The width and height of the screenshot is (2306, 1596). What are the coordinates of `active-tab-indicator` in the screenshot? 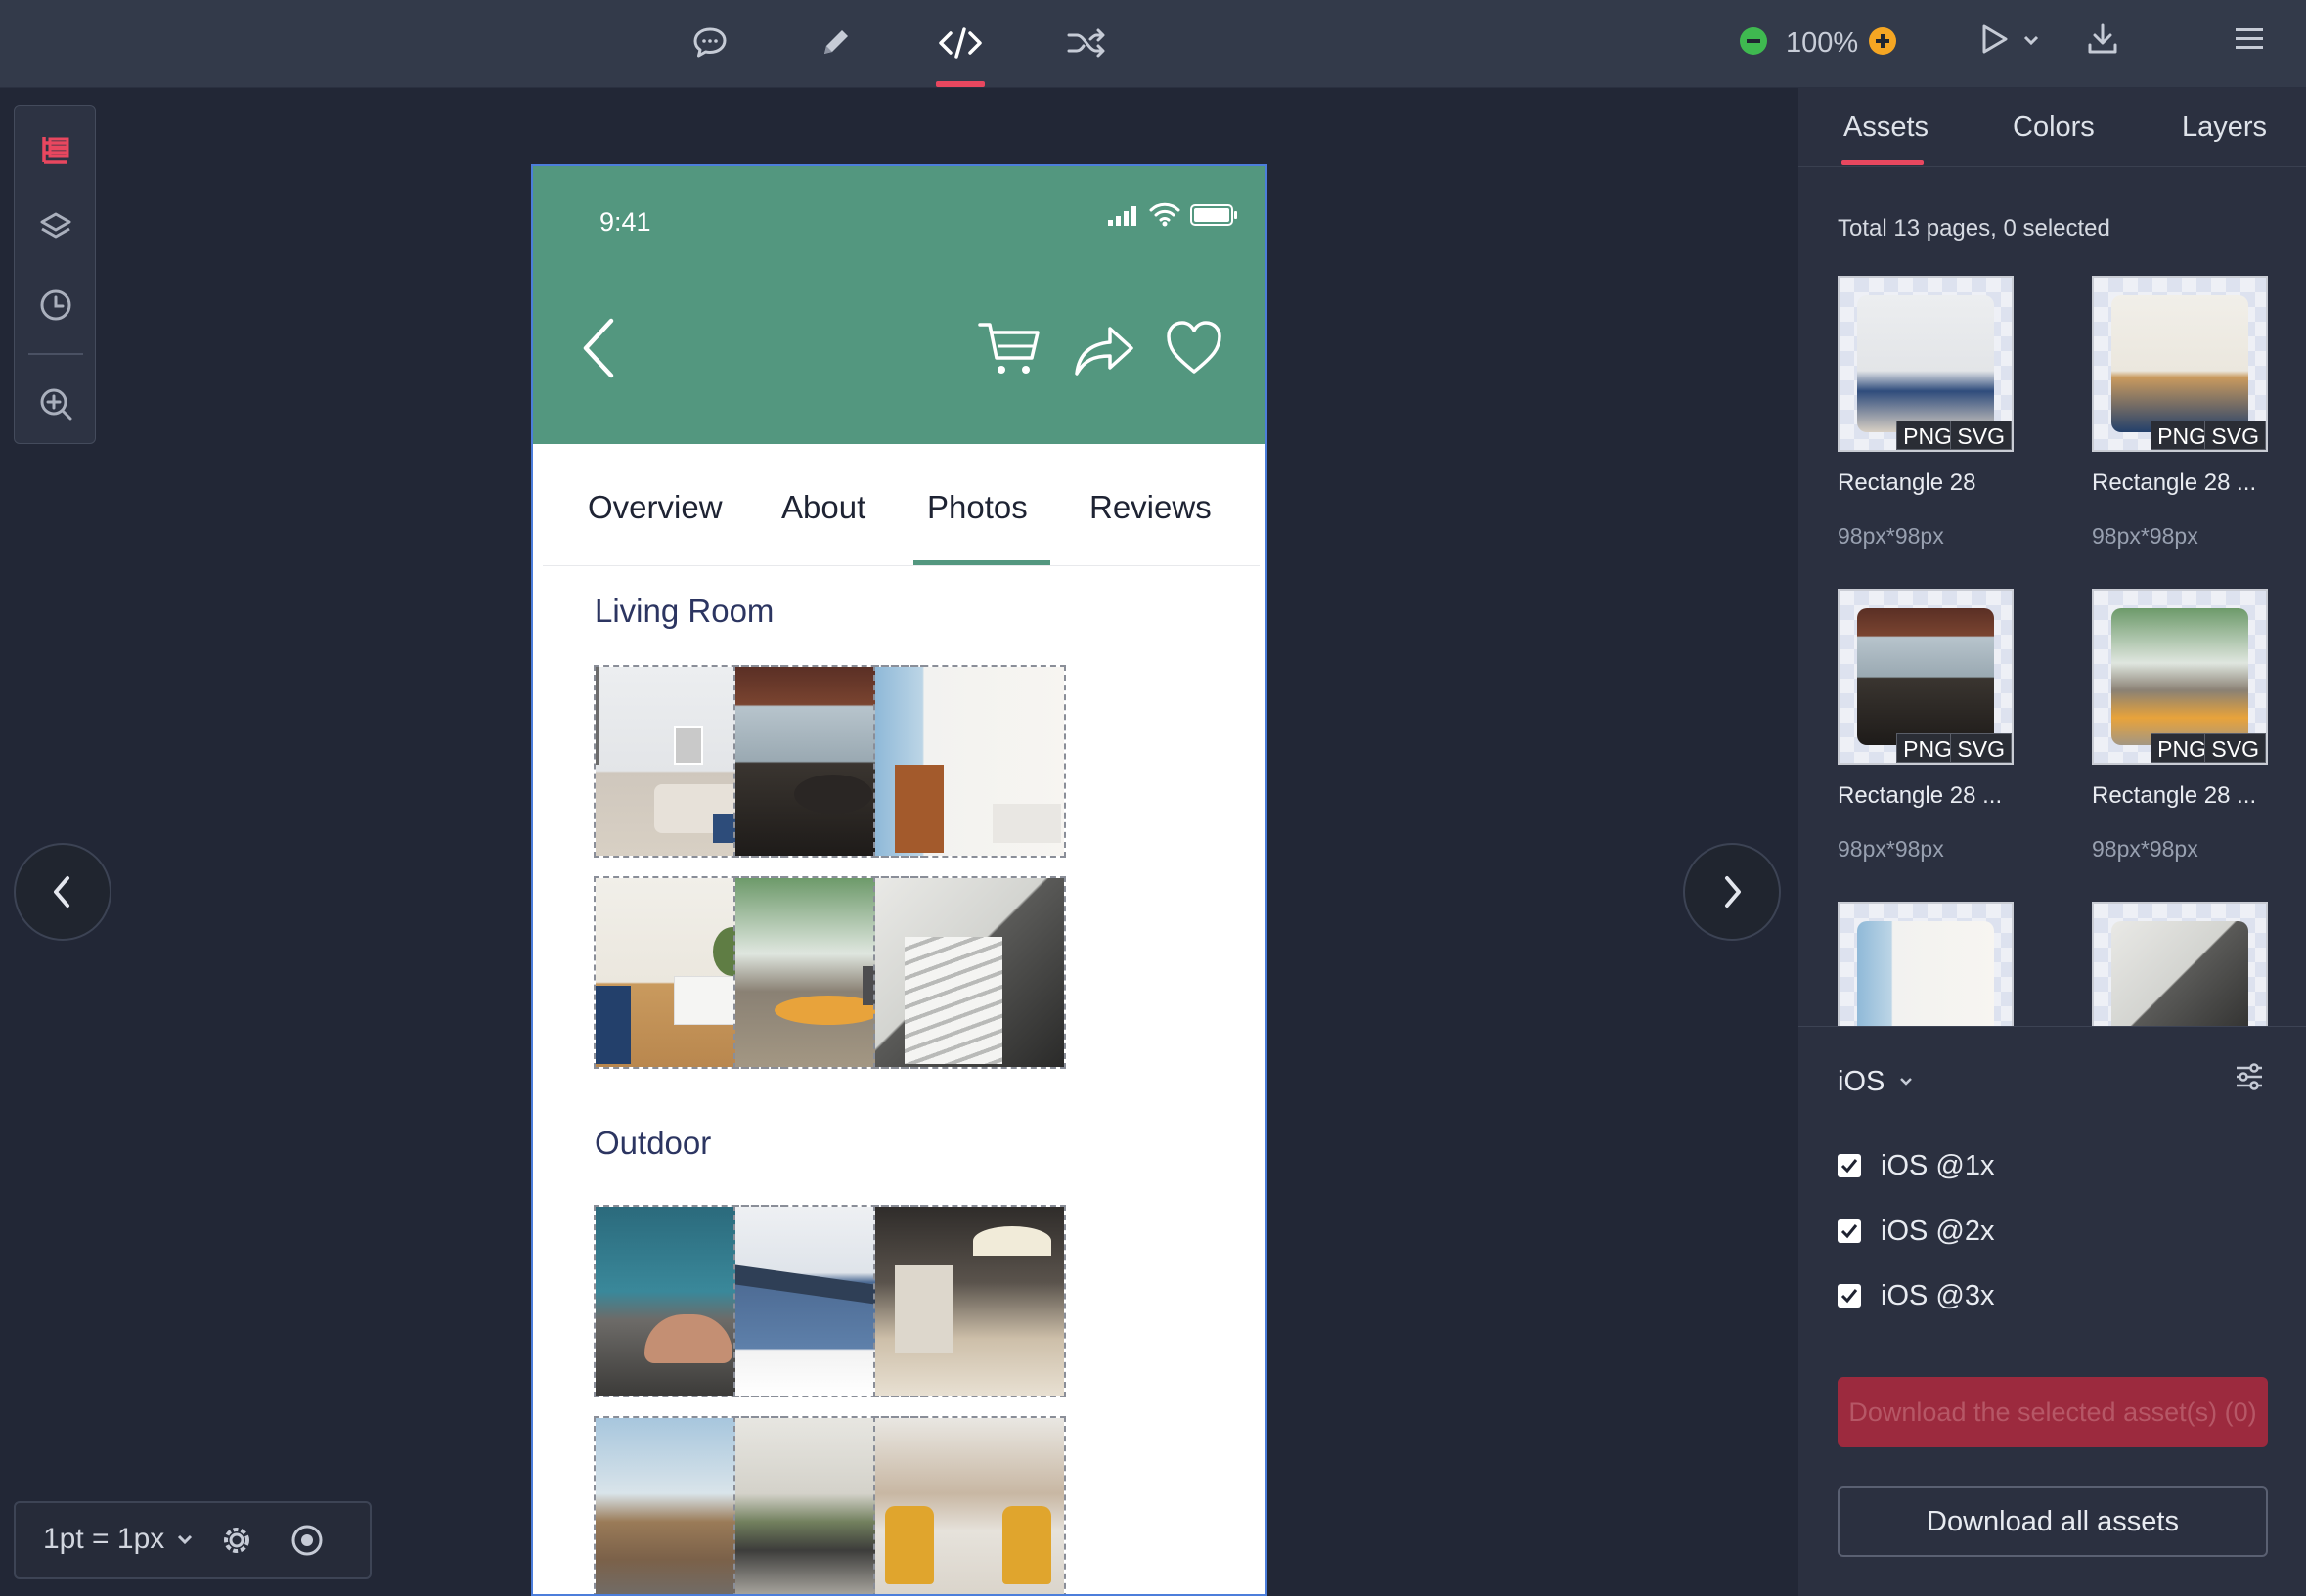 It's located at (1883, 162).